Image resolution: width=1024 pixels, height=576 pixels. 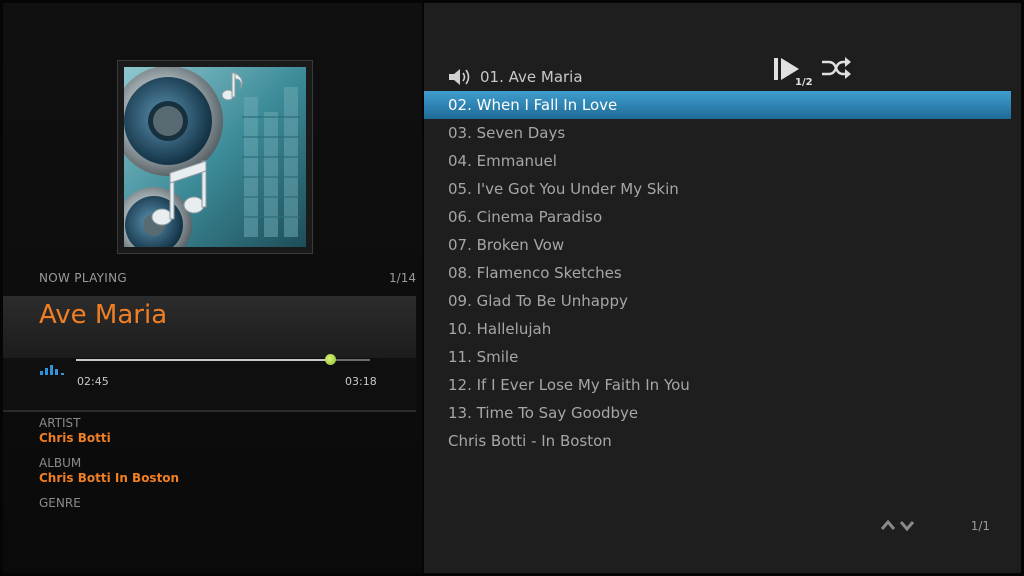 I want to click on page-nav, so click(x=897, y=525).